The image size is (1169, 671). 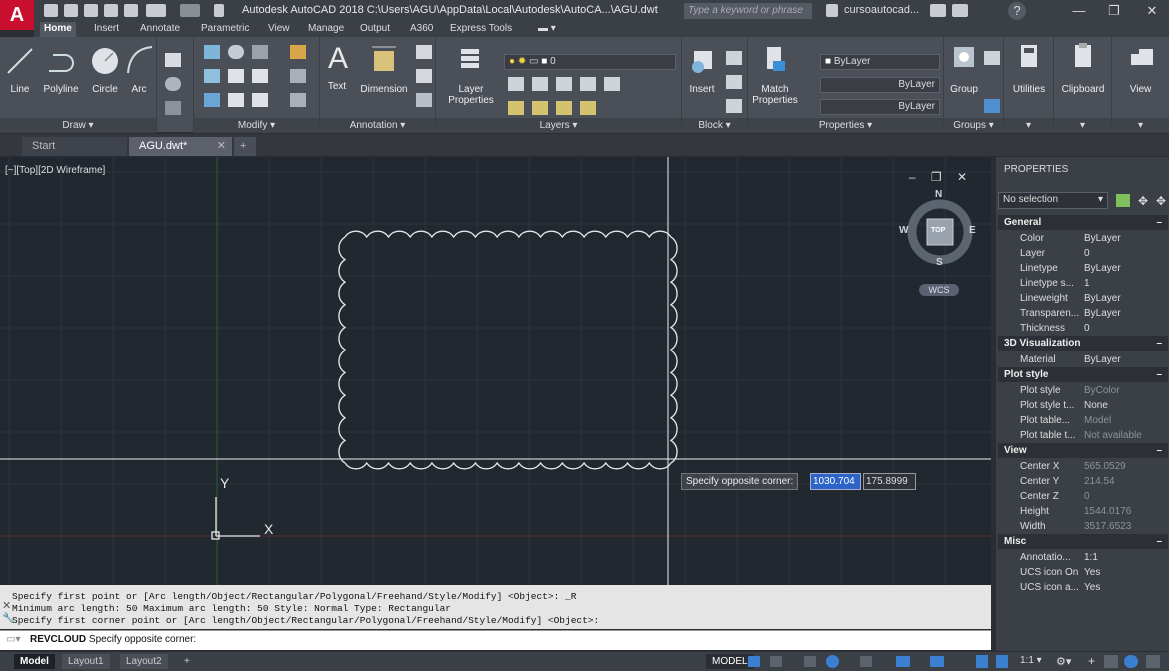 I want to click on edit-block-icon, so click(x=734, y=82).